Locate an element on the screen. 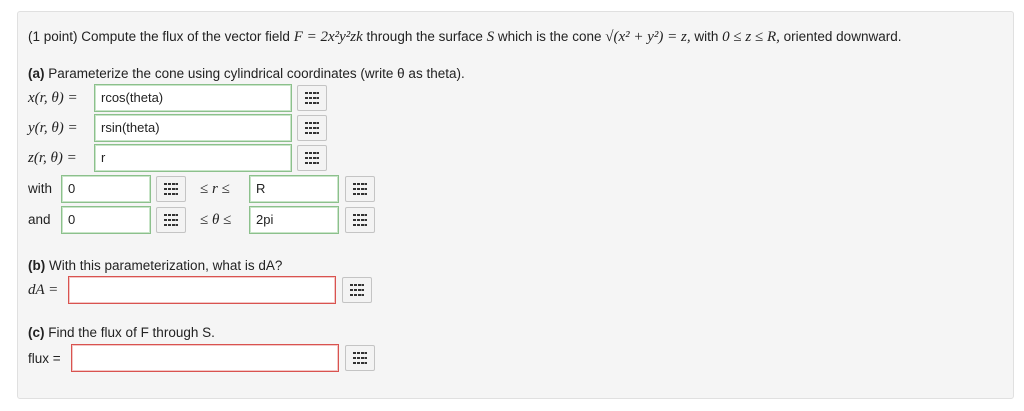 This screenshot has width=1024, height=411. r-min-input: 0 is located at coordinates (106, 189).